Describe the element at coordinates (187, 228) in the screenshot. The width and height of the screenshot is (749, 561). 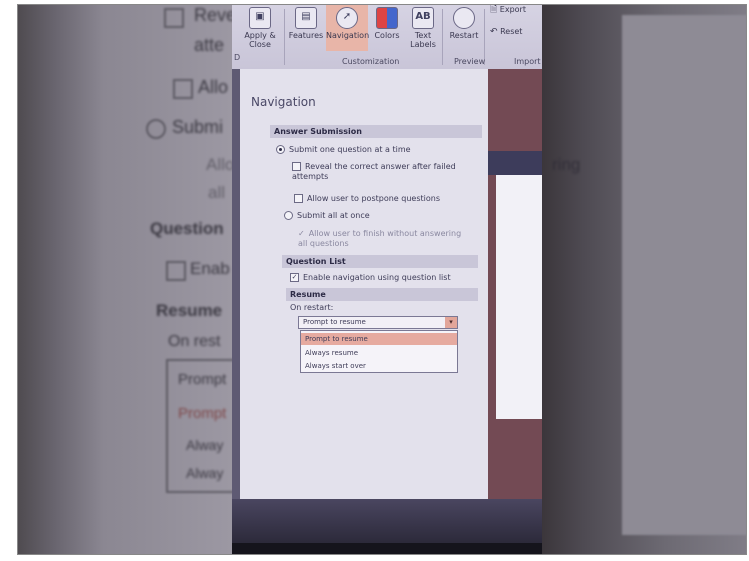
I see `bg-text-question: Question` at that location.